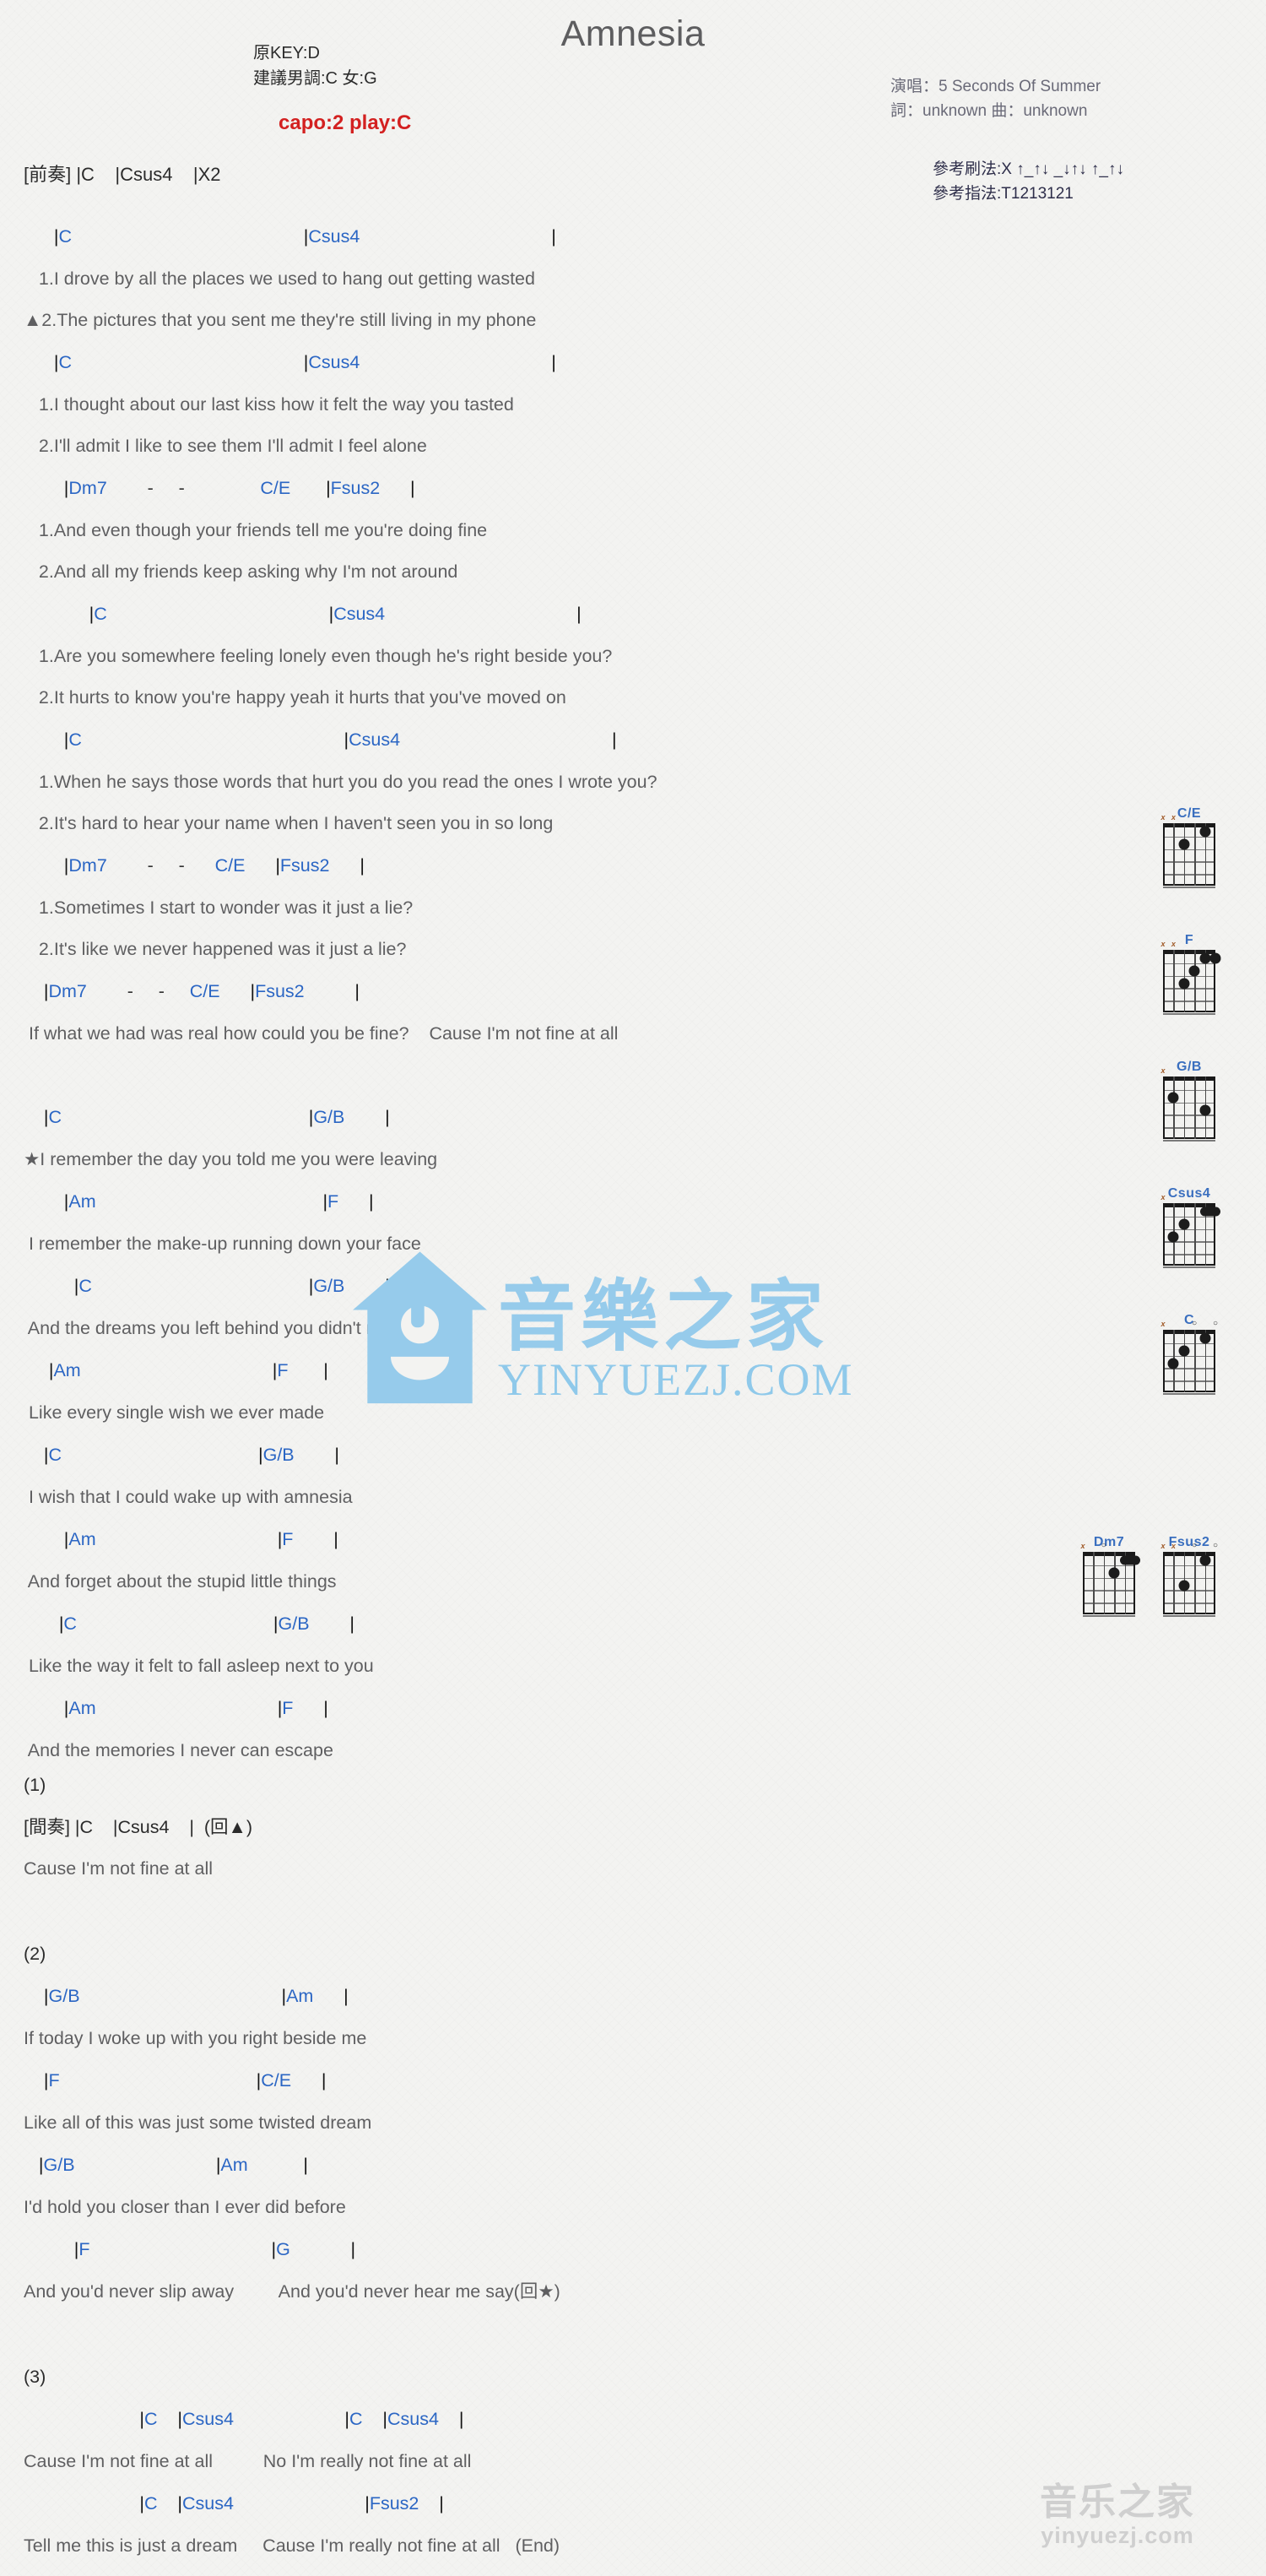 The width and height of the screenshot is (1266, 2576). I want to click on string-markers: x x ○ ○, so click(1189, 1546).